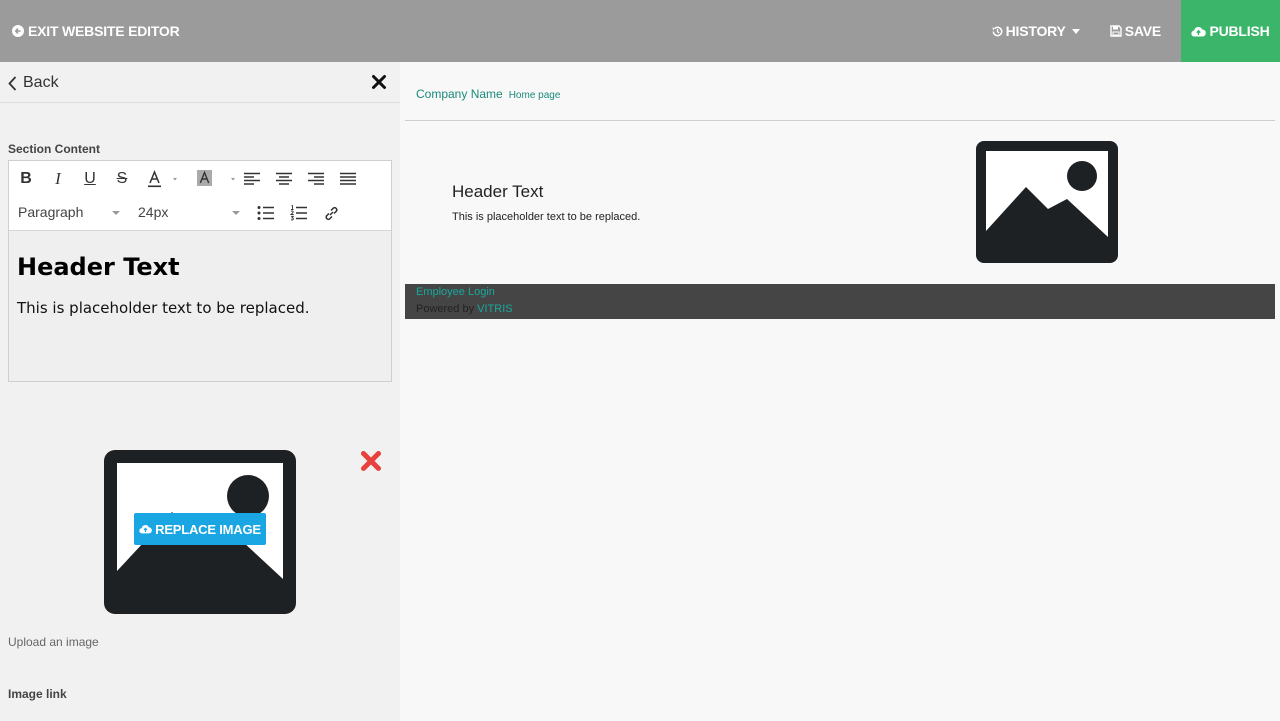  Describe the element at coordinates (12, 83) in the screenshot. I see `chevron-left-icon` at that location.